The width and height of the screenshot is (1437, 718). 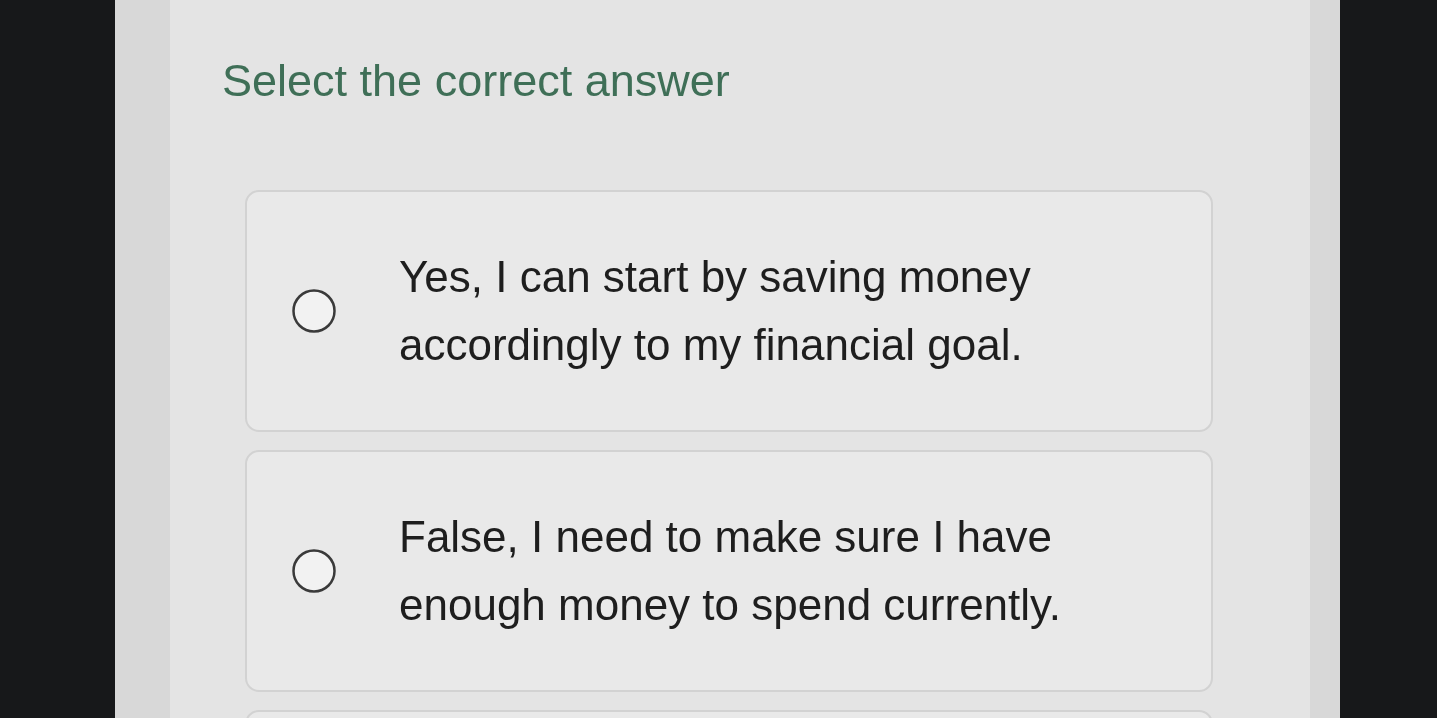 What do you see at coordinates (715, 311) in the screenshot?
I see `option-text: Yes, I can start by saving money accordingly to my financial goal.` at bounding box center [715, 311].